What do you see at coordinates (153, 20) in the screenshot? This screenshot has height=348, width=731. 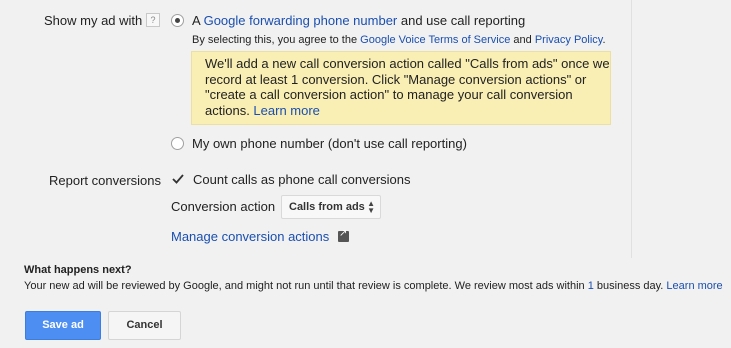 I see `help-icon: ?` at bounding box center [153, 20].